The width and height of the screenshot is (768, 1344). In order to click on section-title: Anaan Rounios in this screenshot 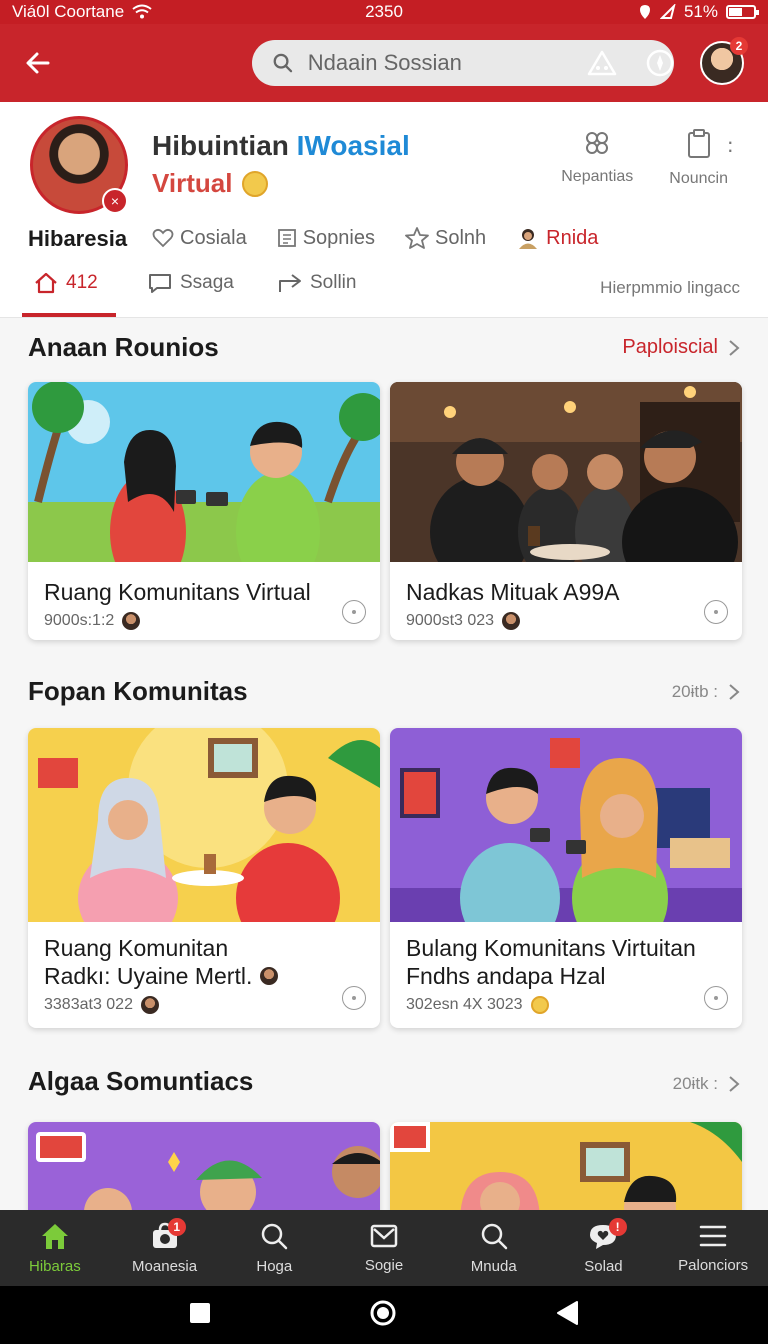, I will do `click(123, 347)`.